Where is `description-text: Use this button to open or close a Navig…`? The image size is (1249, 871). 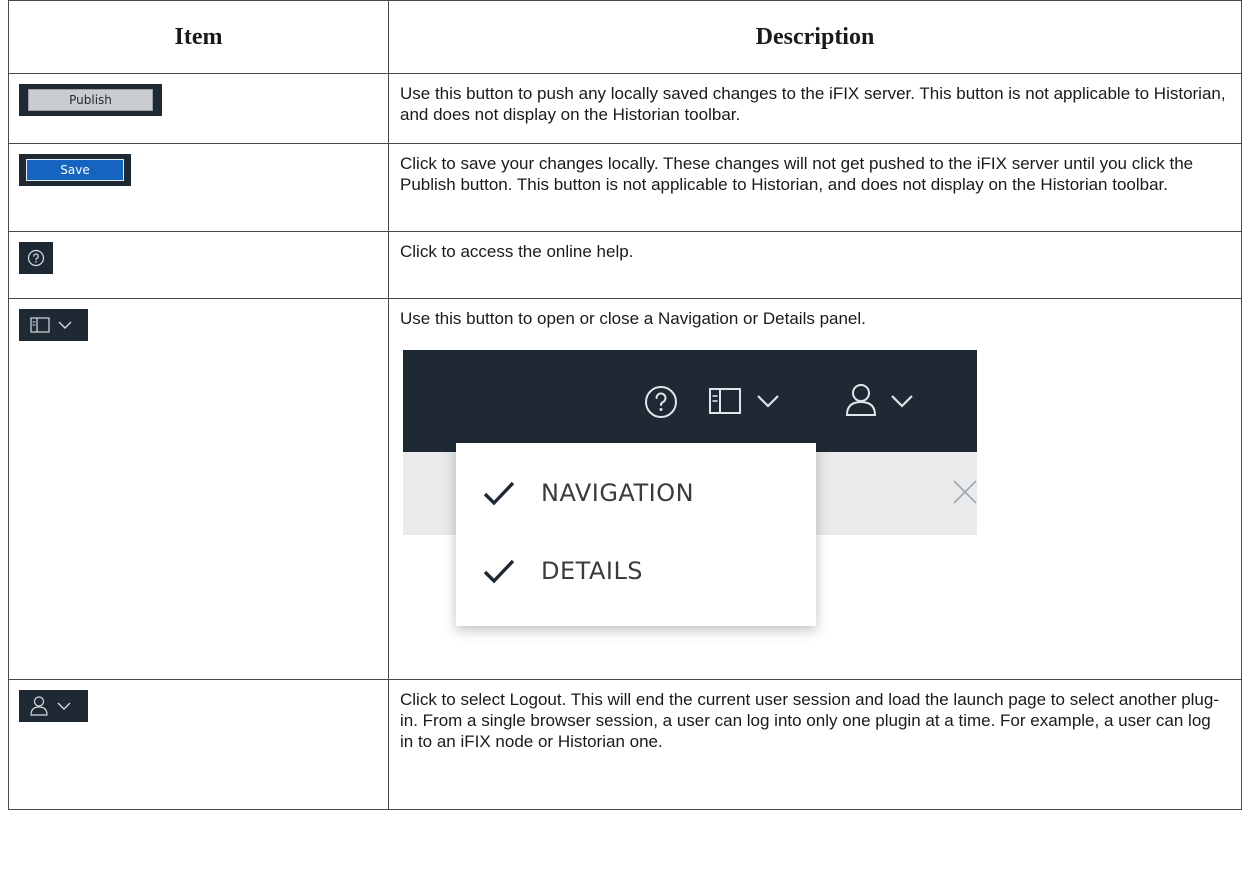
description-text: Use this button to open or close a Navig… is located at coordinates (633, 318).